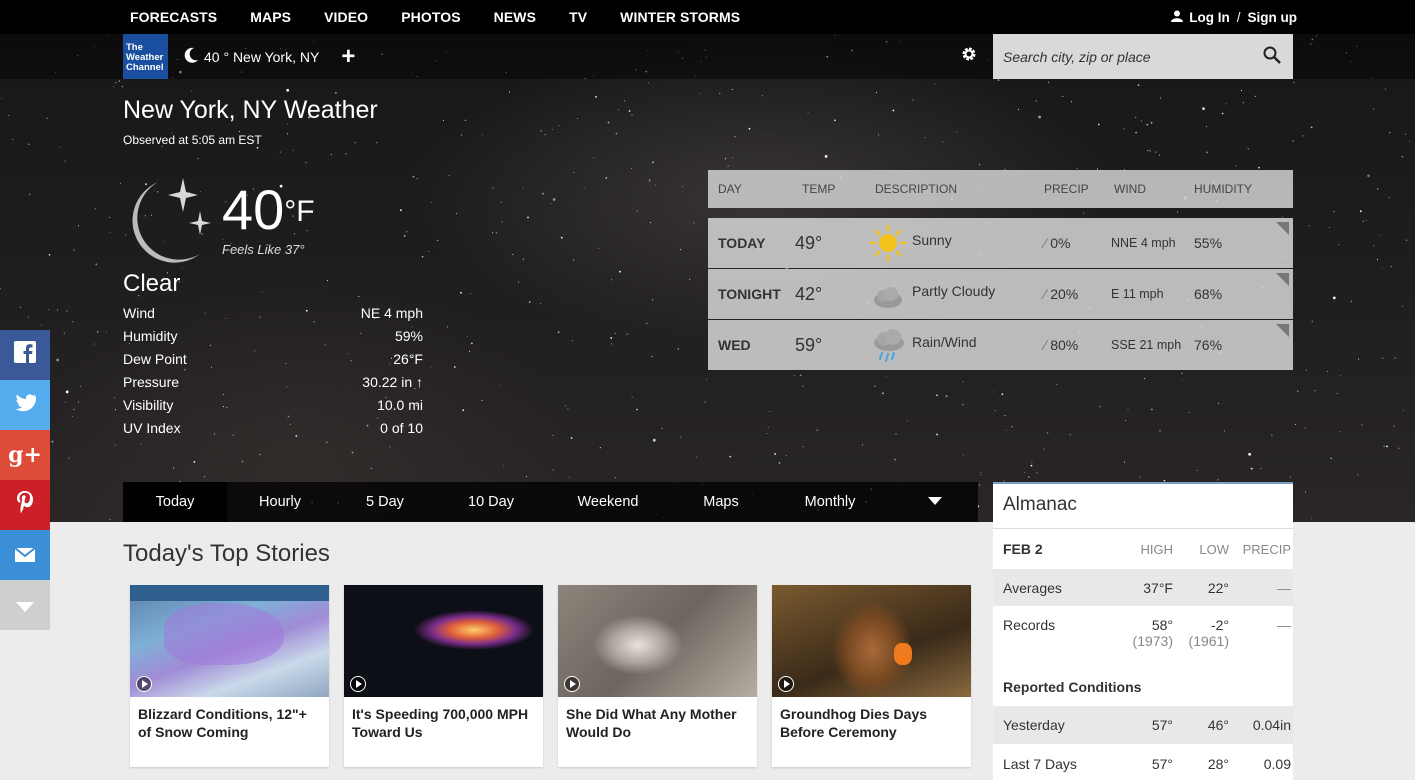 Image resolution: width=1415 pixels, height=780 pixels. What do you see at coordinates (871, 719) in the screenshot?
I see `story-headline: Groundhog Dies Days Before Ceremony` at bounding box center [871, 719].